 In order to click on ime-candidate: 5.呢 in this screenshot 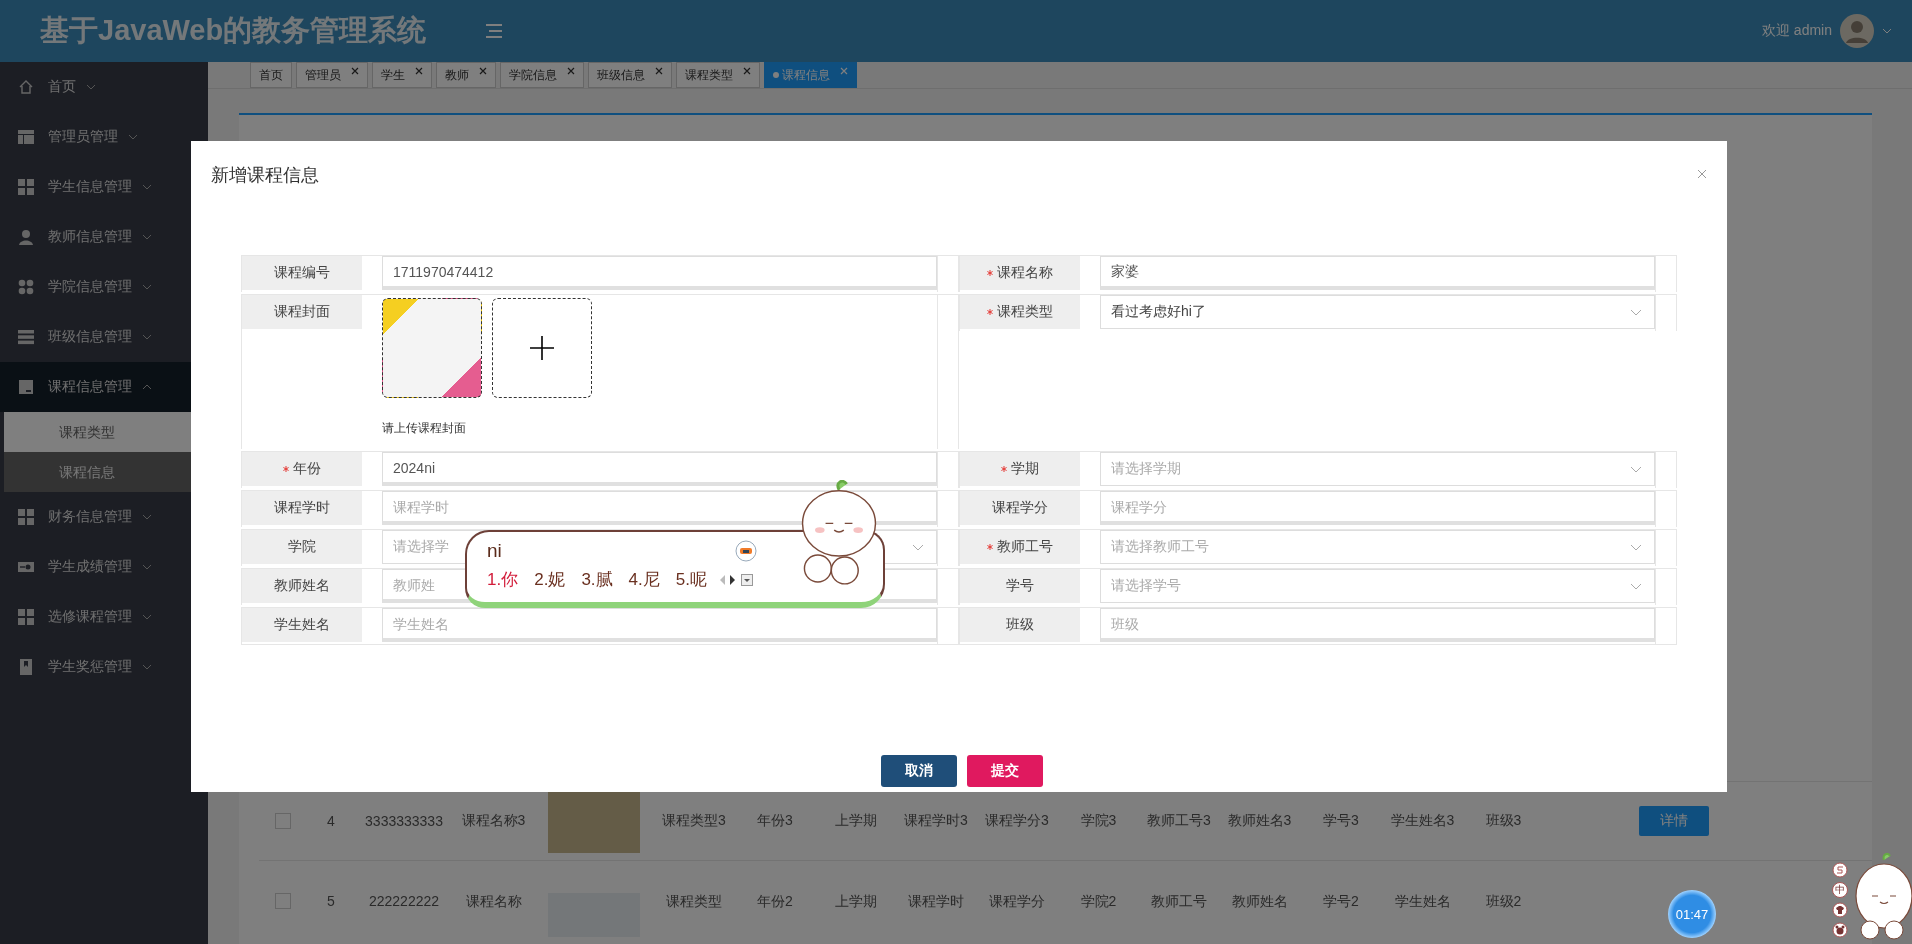, I will do `click(691, 579)`.